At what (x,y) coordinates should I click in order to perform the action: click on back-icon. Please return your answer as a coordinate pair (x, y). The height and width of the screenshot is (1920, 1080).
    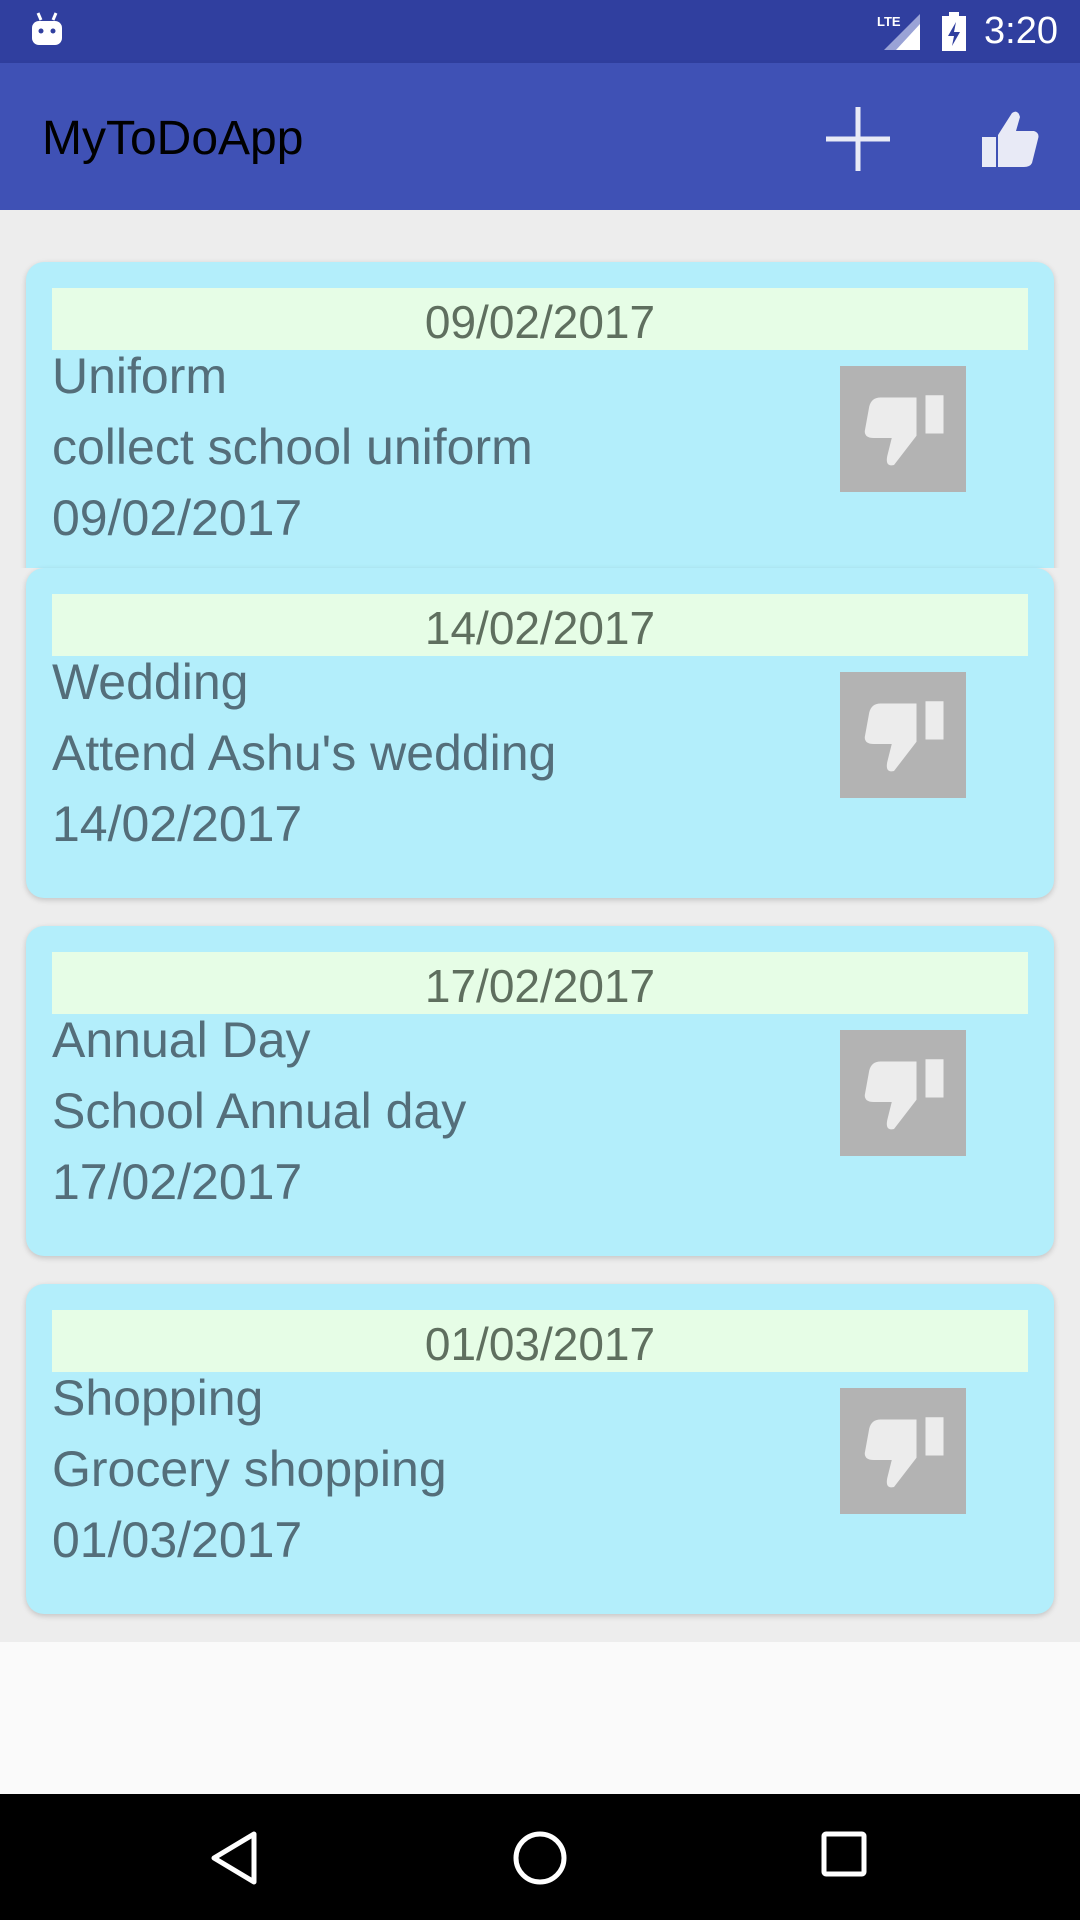
    Looking at the image, I should click on (236, 1858).